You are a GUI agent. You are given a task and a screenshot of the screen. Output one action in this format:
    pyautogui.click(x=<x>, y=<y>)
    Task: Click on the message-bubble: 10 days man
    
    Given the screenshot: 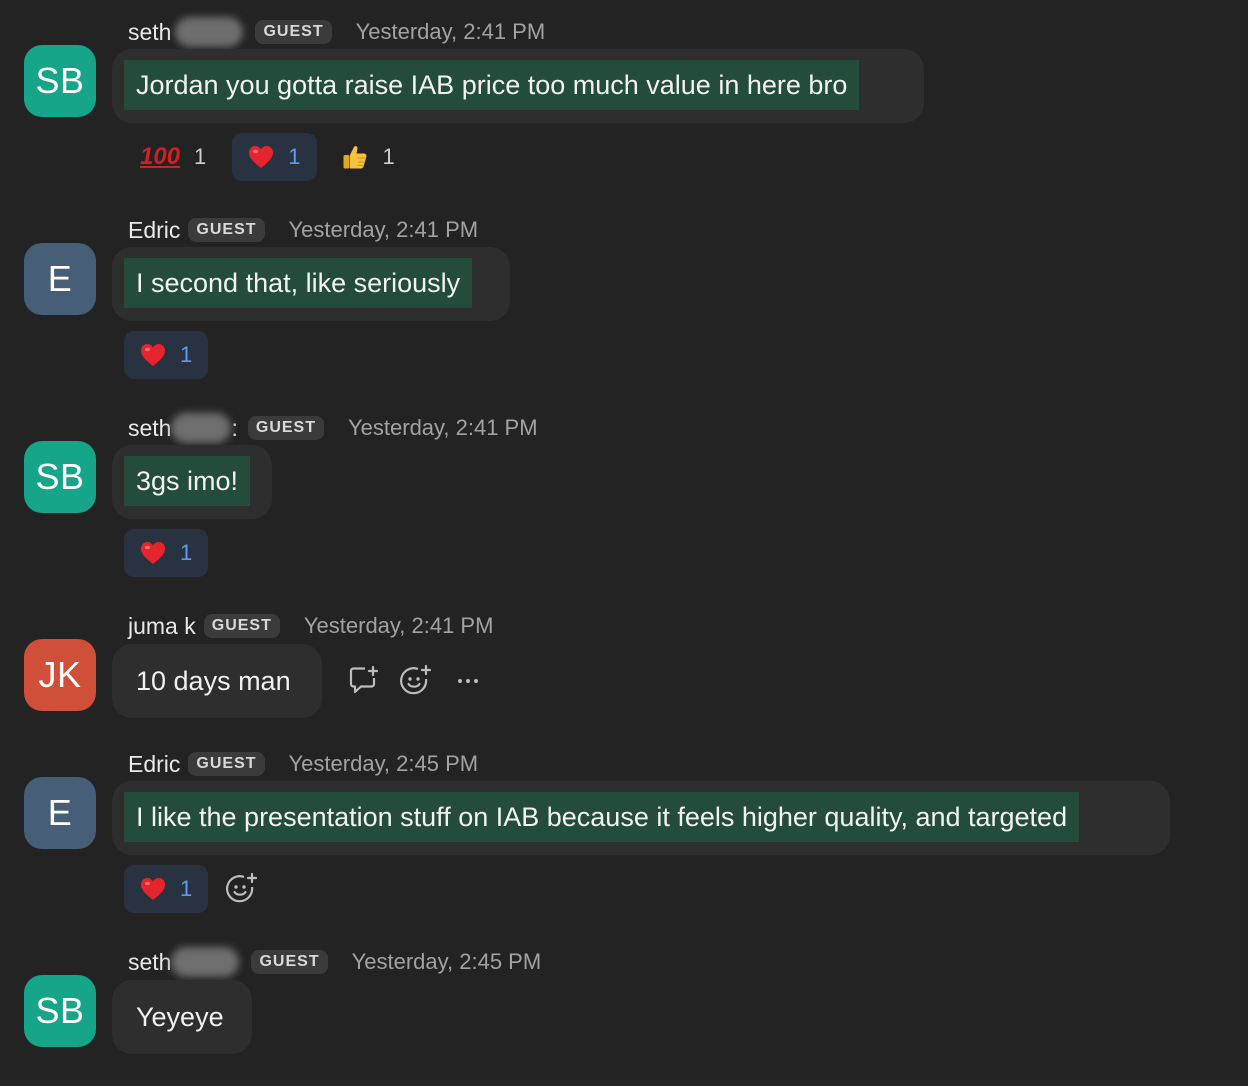 What is the action you would take?
    pyautogui.click(x=217, y=681)
    